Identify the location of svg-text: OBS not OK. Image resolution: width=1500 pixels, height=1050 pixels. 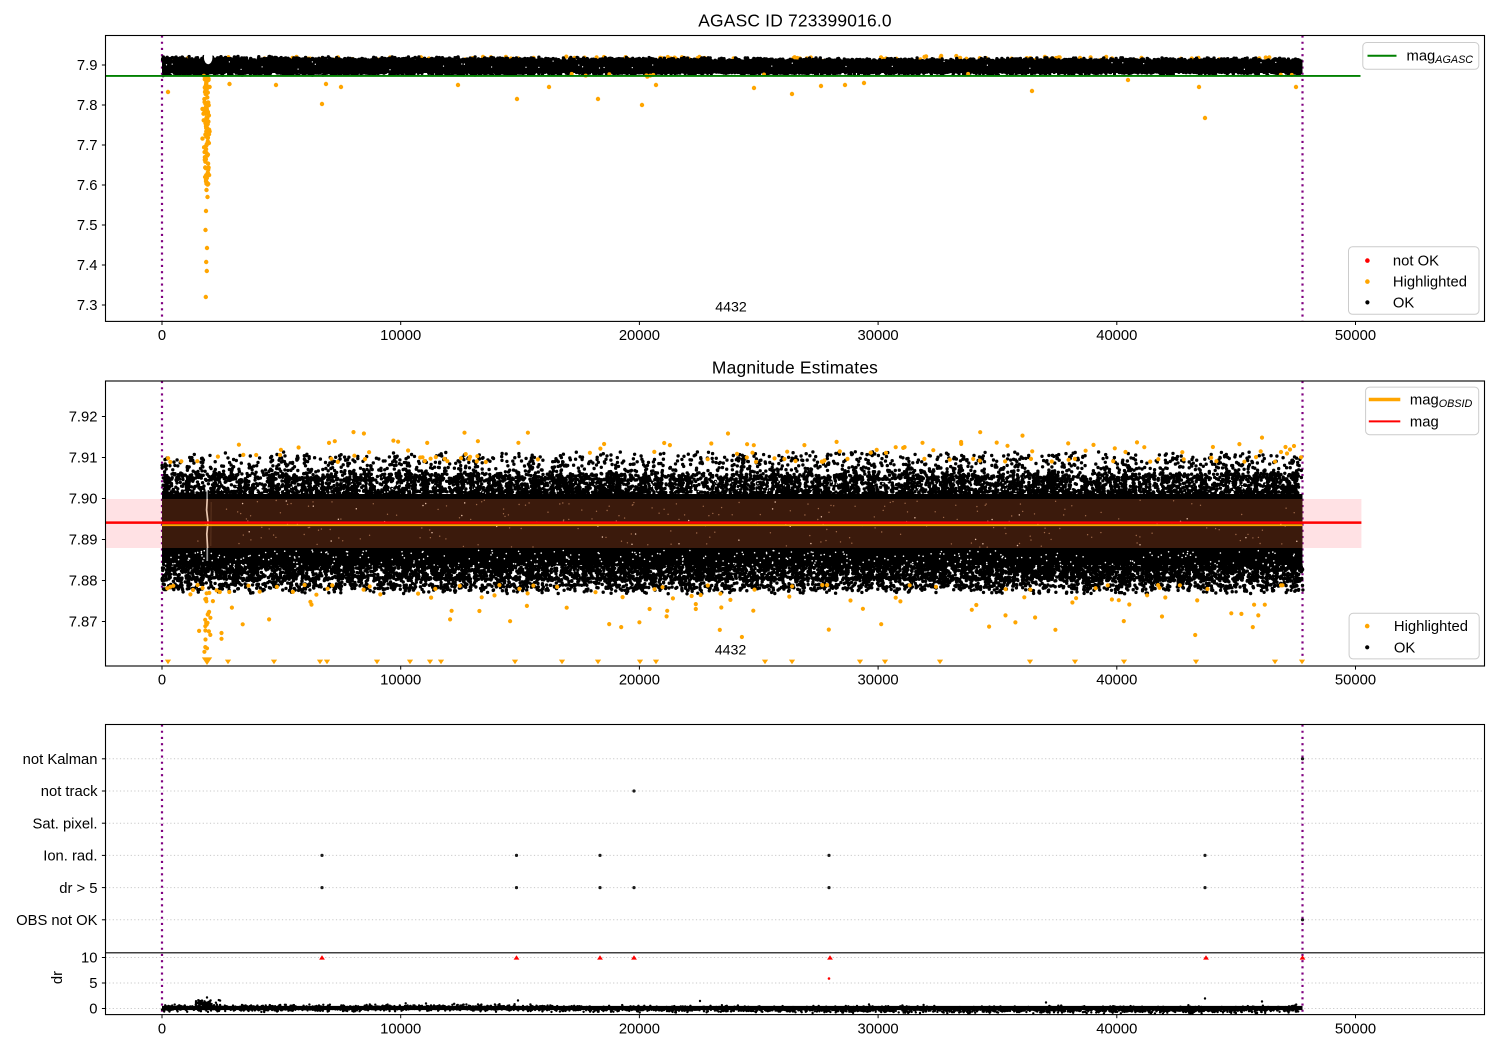
(57, 921).